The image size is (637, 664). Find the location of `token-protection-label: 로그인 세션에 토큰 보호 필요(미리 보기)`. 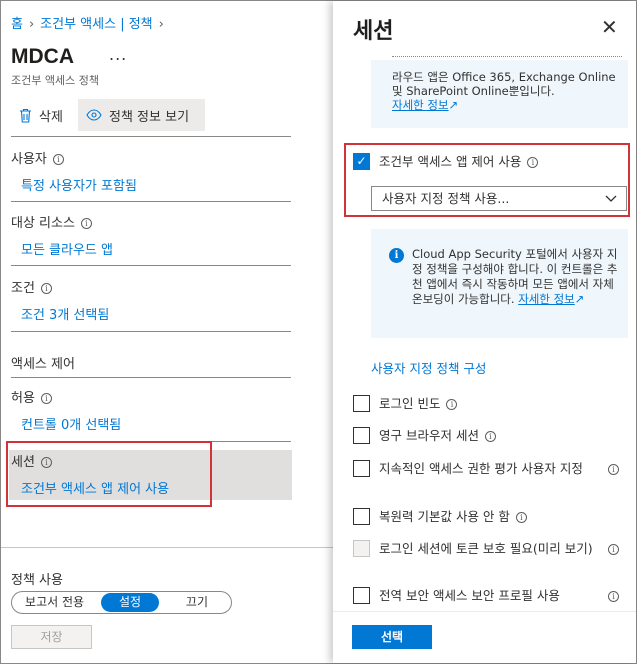

token-protection-label: 로그인 세션에 토큰 보호 필요(미리 보기) is located at coordinates (486, 548).